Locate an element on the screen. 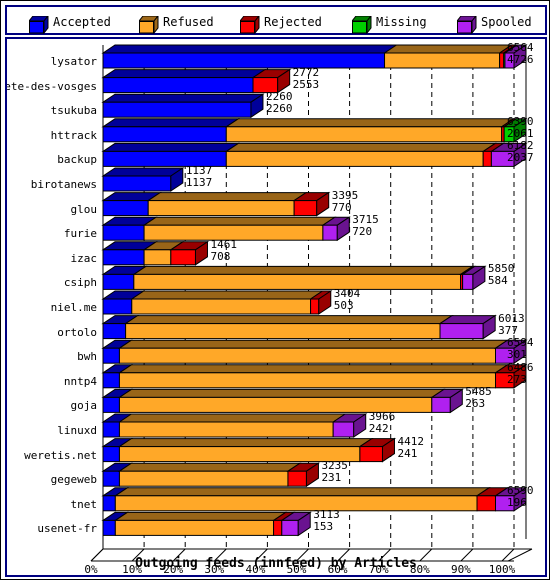 This screenshot has width=550, height=580. bar-value-secondary: 153 is located at coordinates (323, 527).